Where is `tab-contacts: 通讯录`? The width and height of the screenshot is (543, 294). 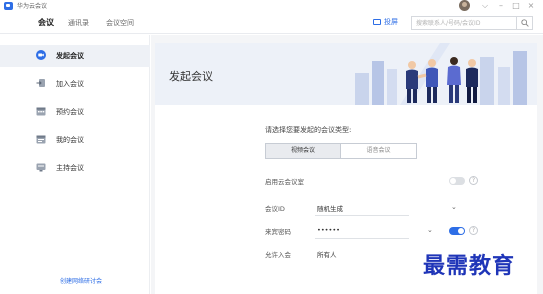
tab-contacts: 通讯录 is located at coordinates (78, 23).